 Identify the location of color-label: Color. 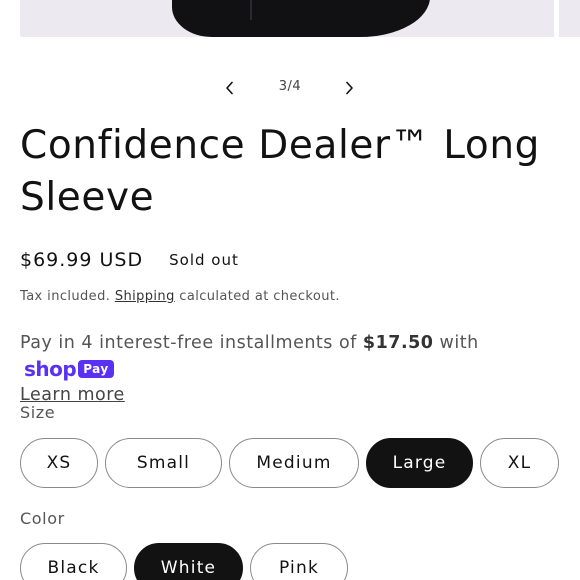
(42, 518).